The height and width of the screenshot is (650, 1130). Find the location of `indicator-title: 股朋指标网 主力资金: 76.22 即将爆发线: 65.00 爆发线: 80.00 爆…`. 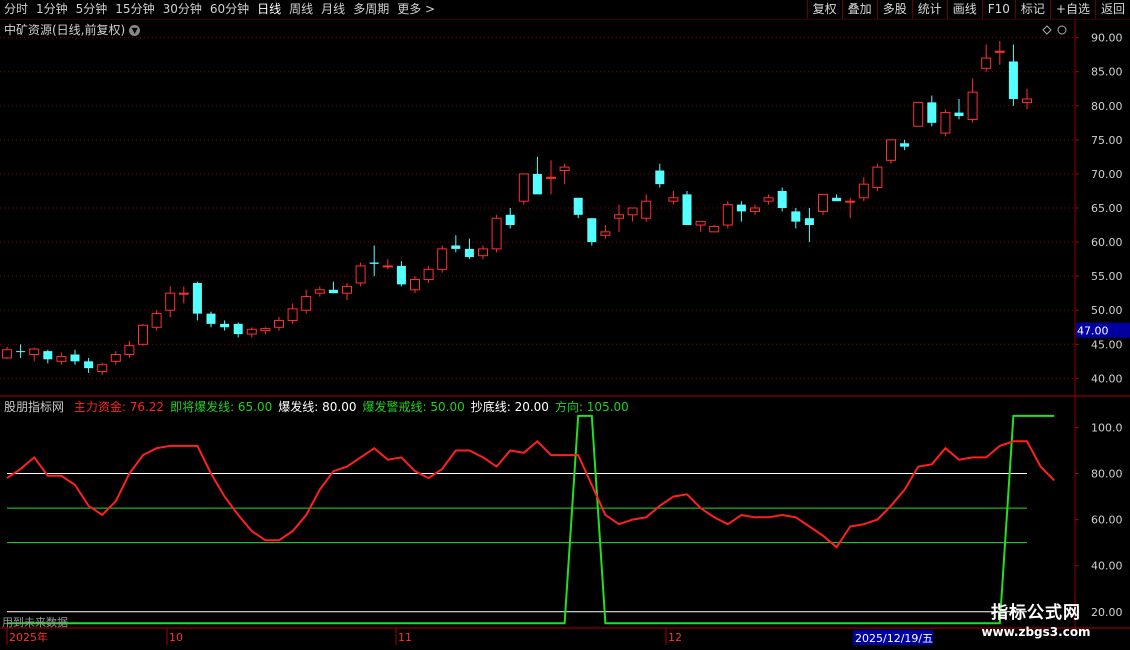

indicator-title: 股朋指标网 主力资金: 76.22 即将爆发线: 65.00 爆发线: 80.00 爆… is located at coordinates (319, 406).